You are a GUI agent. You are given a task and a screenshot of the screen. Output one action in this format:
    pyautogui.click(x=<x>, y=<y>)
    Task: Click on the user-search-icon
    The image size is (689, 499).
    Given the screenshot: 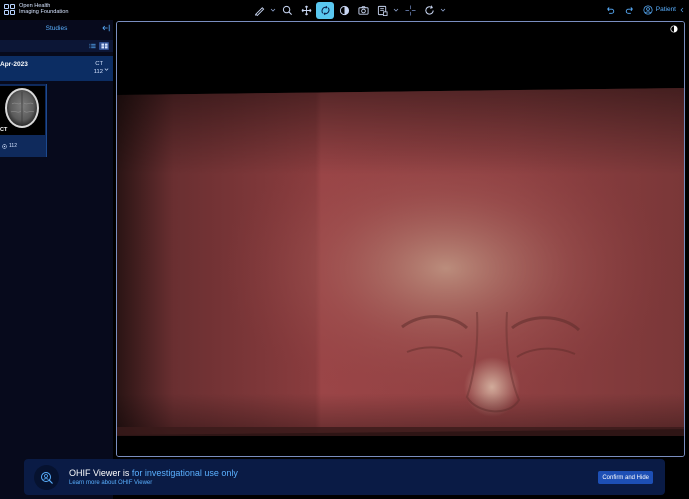 What is the action you would take?
    pyautogui.click(x=46, y=477)
    